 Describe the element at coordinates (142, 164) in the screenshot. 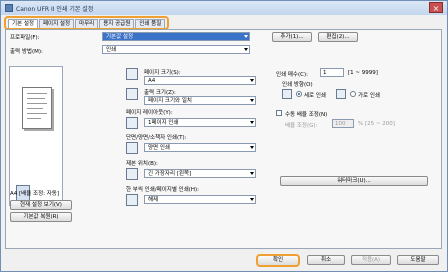

I see `binding-label: 제본 위치(B):` at that location.